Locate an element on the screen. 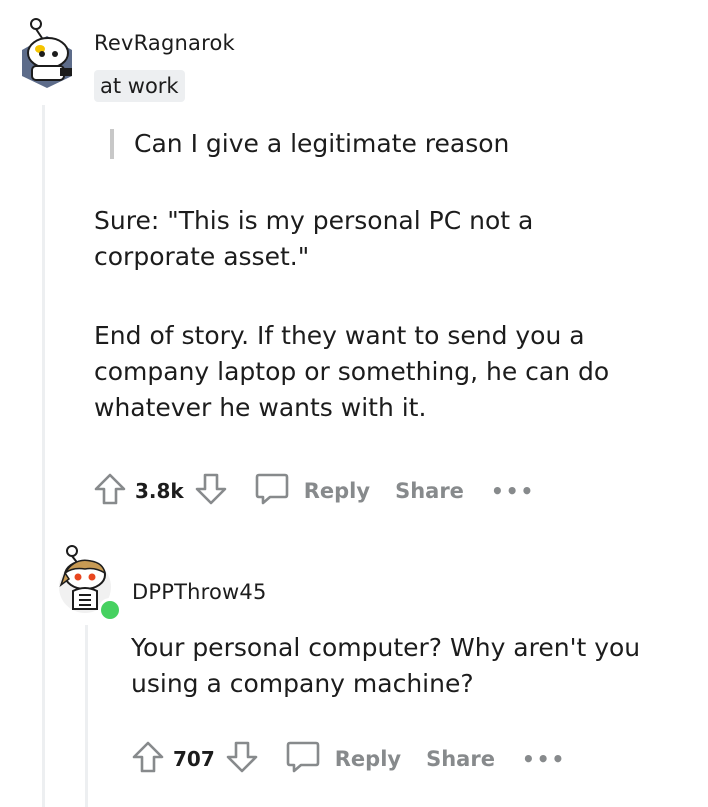 This screenshot has width=708, height=807. comment-author: DPPThrow45 is located at coordinates (199, 592).